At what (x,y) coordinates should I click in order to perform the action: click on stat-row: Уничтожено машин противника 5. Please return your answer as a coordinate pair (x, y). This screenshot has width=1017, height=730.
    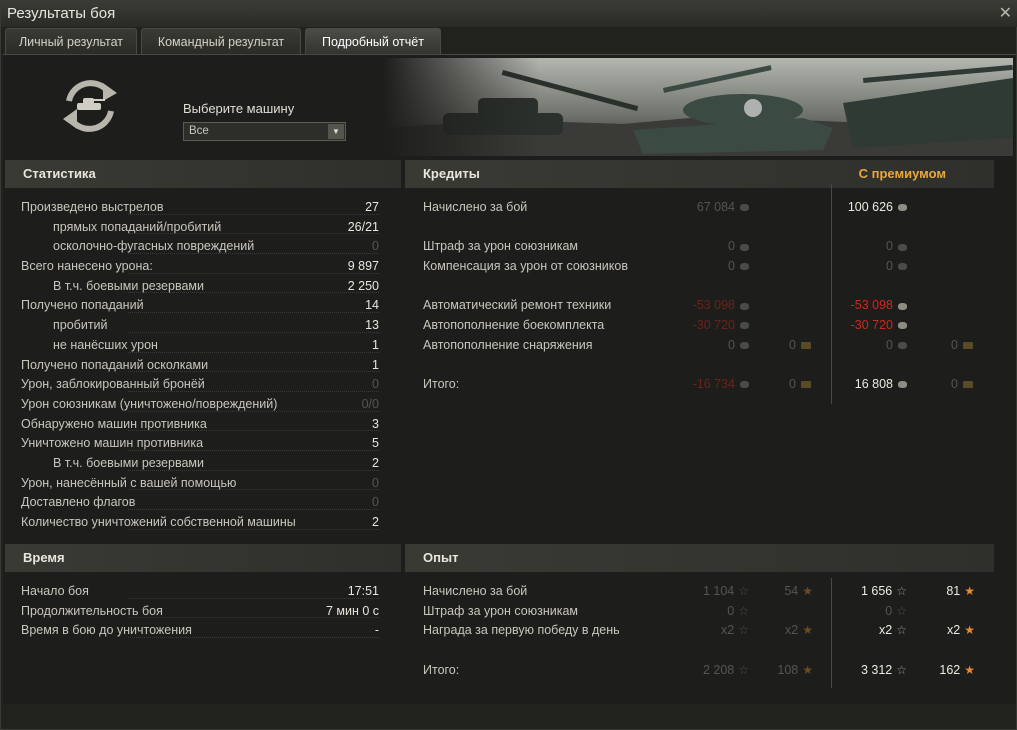
    Looking at the image, I should click on (200, 444).